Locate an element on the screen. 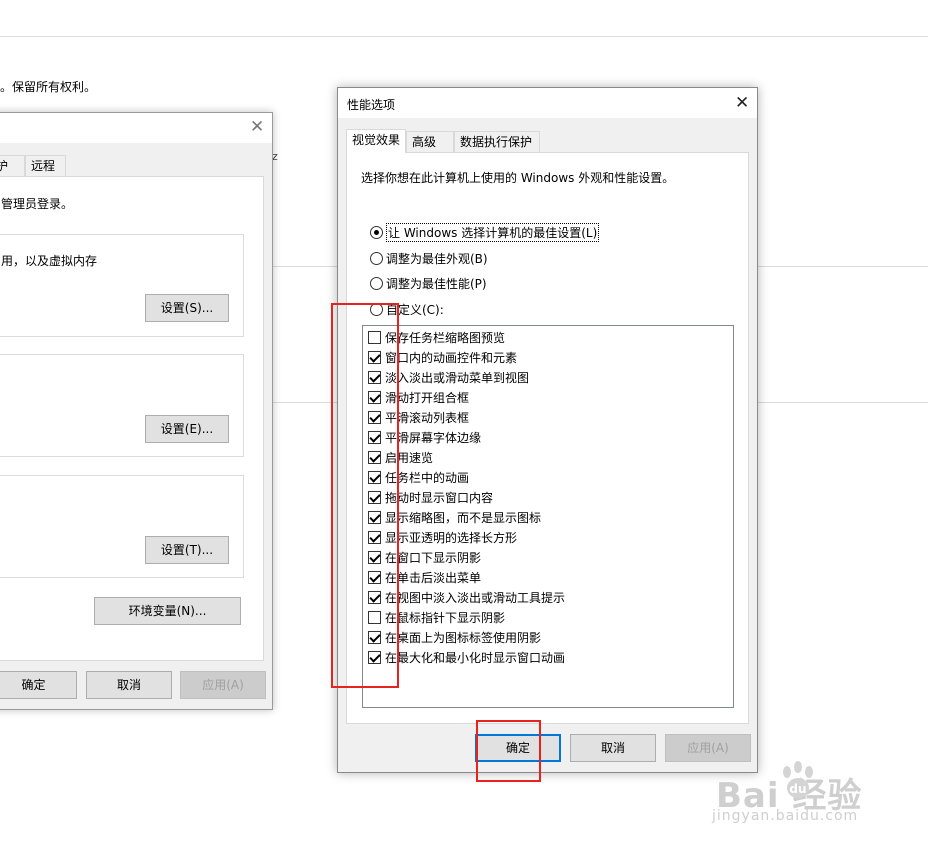 The height and width of the screenshot is (849, 928). list-item: 在窗口下显示阴影 is located at coordinates (424, 557).